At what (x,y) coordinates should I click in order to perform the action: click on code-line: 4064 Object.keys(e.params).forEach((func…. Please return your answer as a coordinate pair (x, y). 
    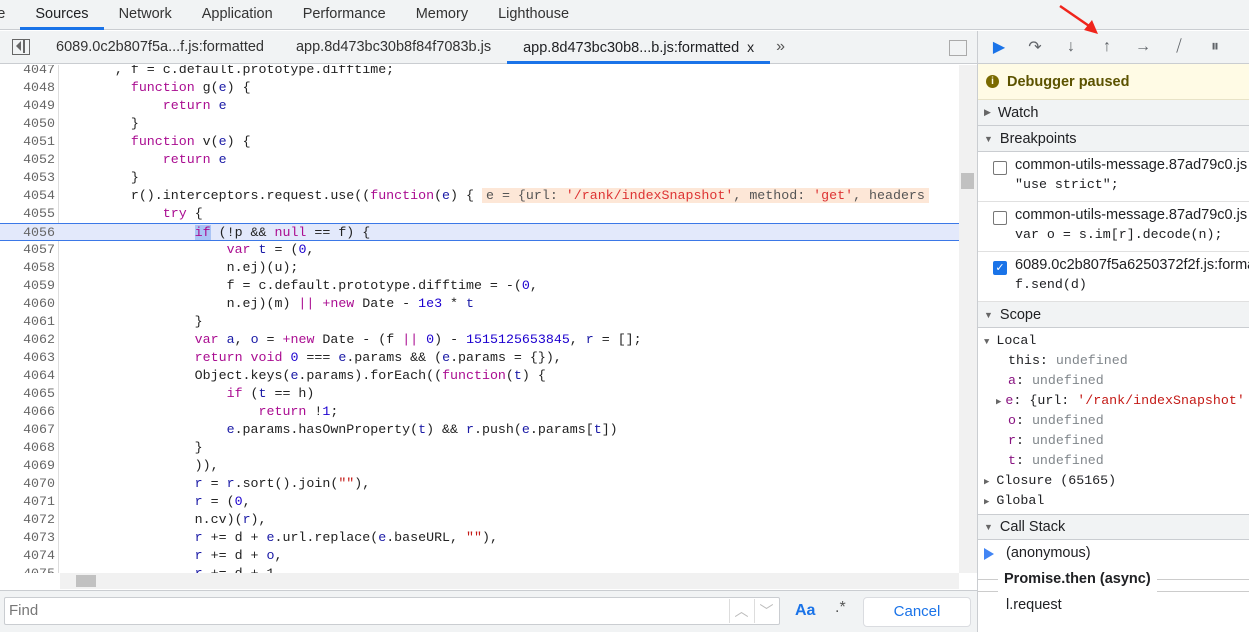
    Looking at the image, I should click on (479, 376).